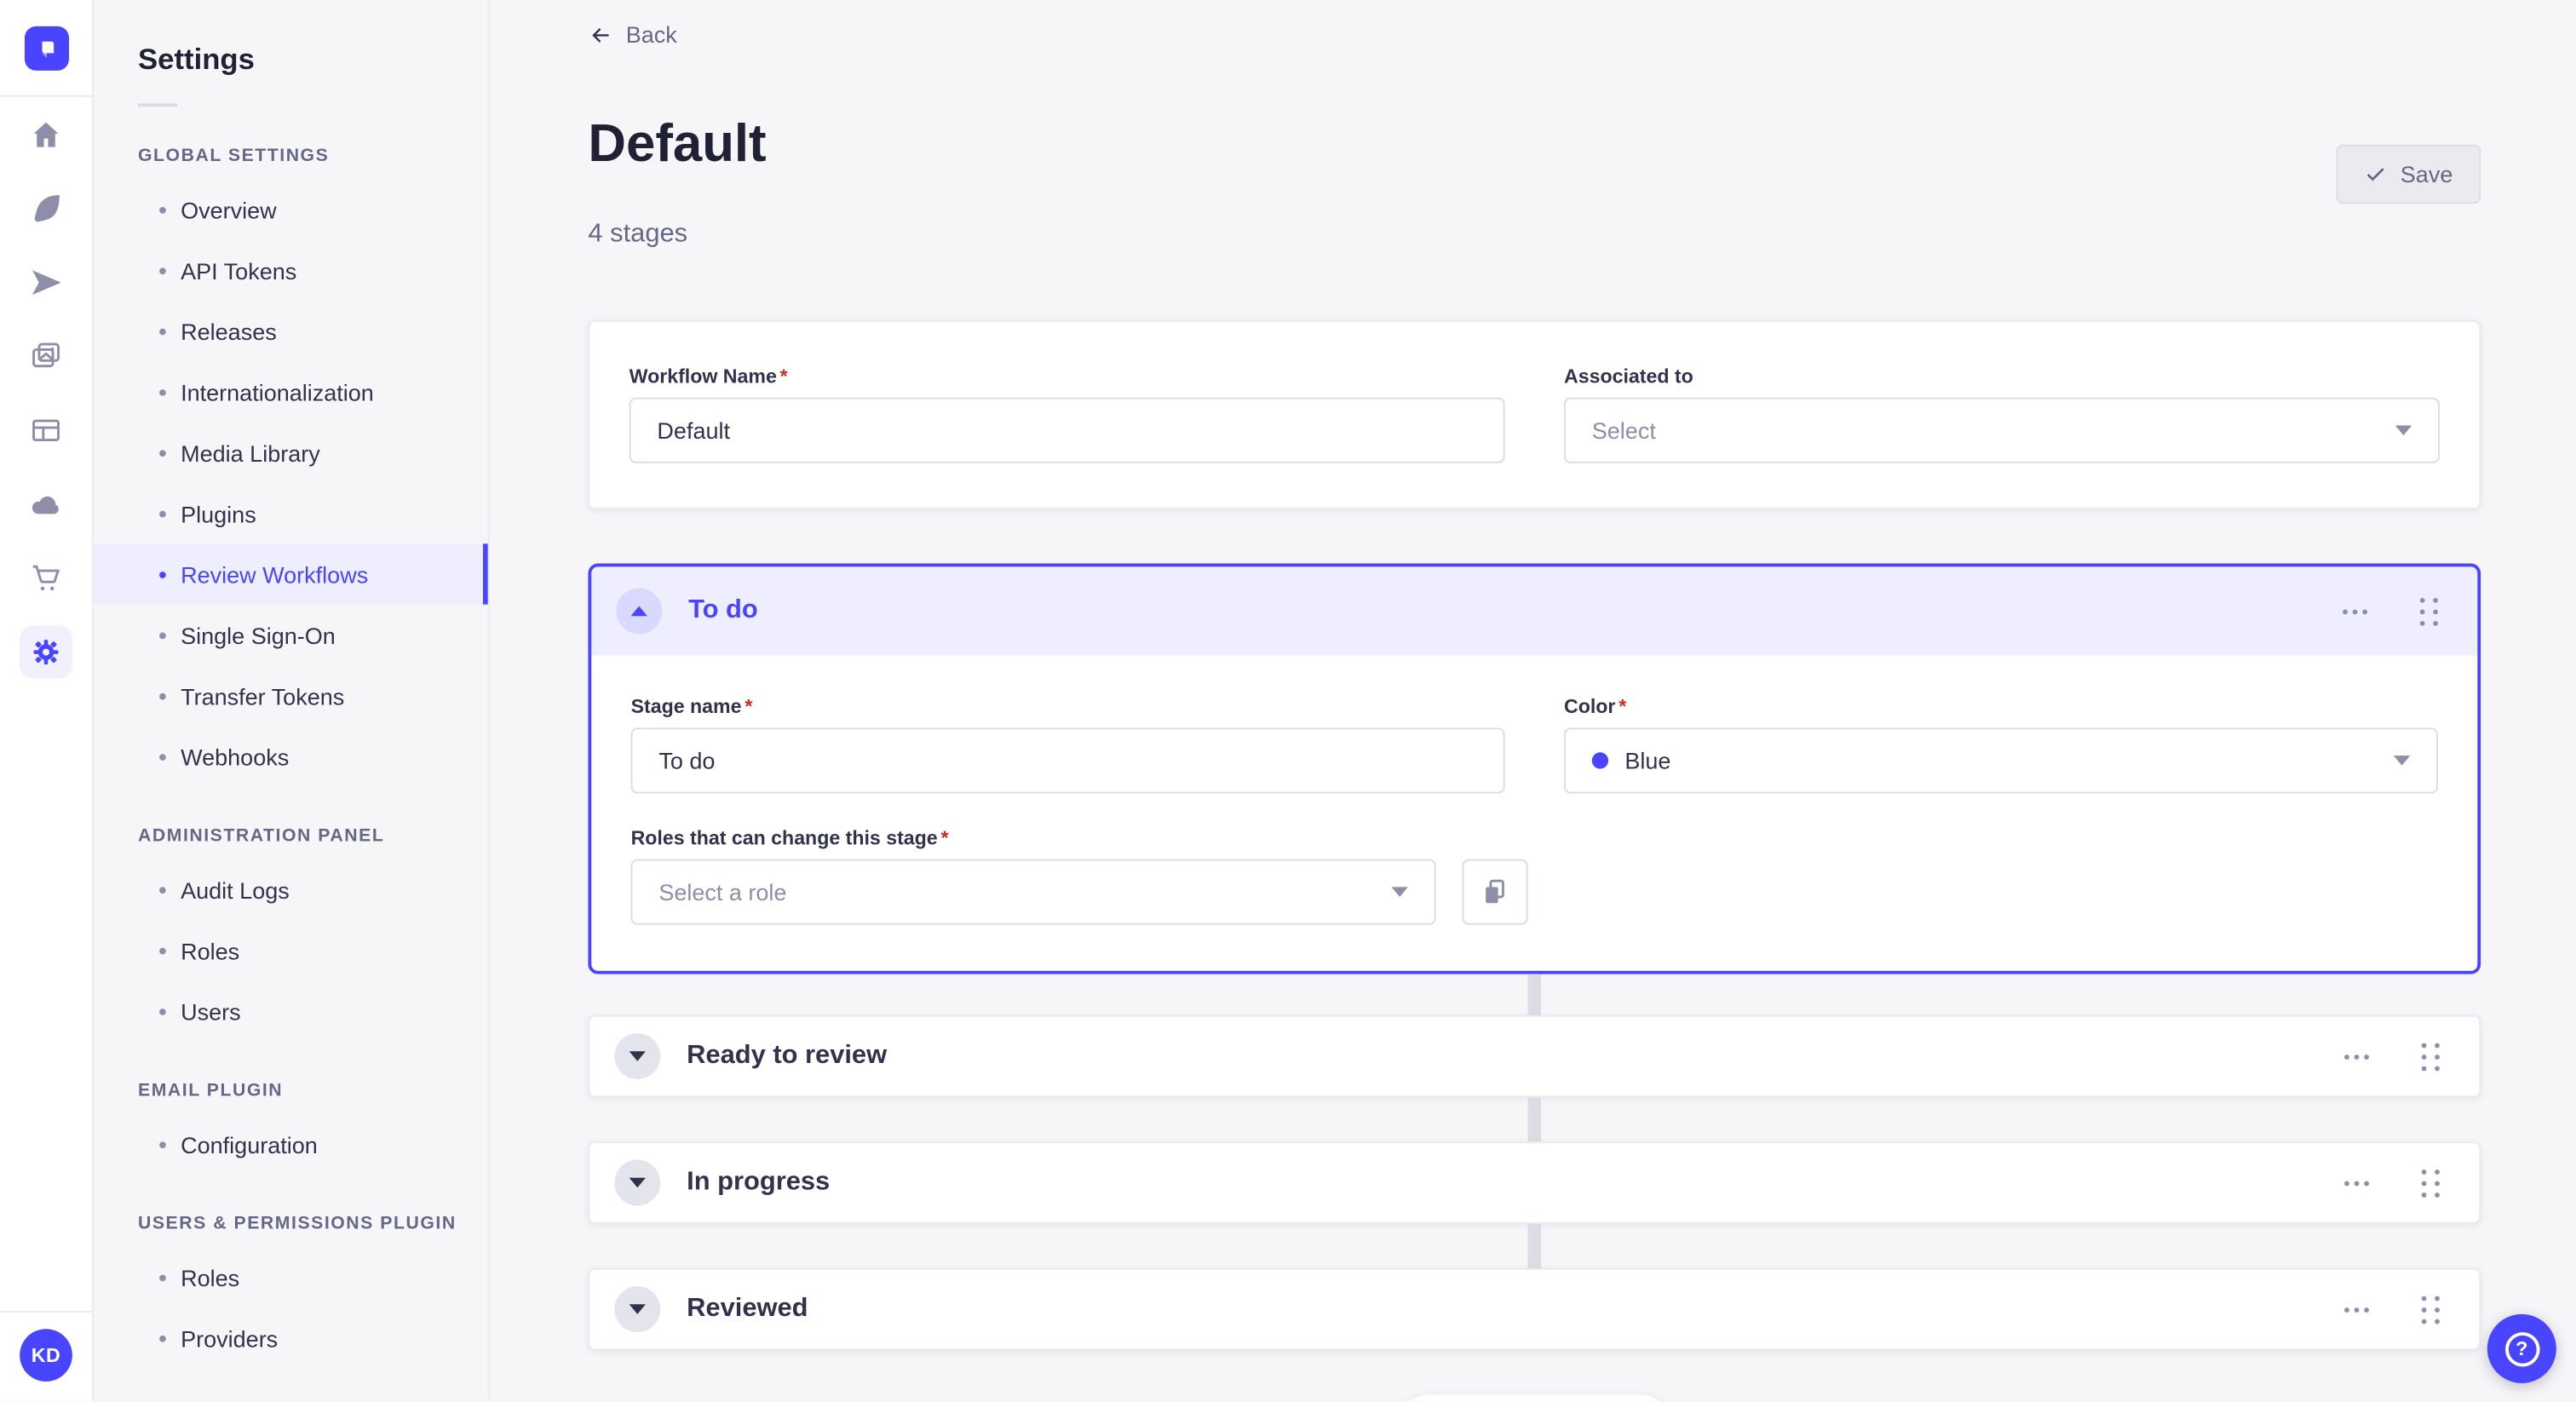 Image resolution: width=2576 pixels, height=1402 pixels. Describe the element at coordinates (263, 696) in the screenshot. I see `sidebar-item-label: Transfer Tokens` at that location.